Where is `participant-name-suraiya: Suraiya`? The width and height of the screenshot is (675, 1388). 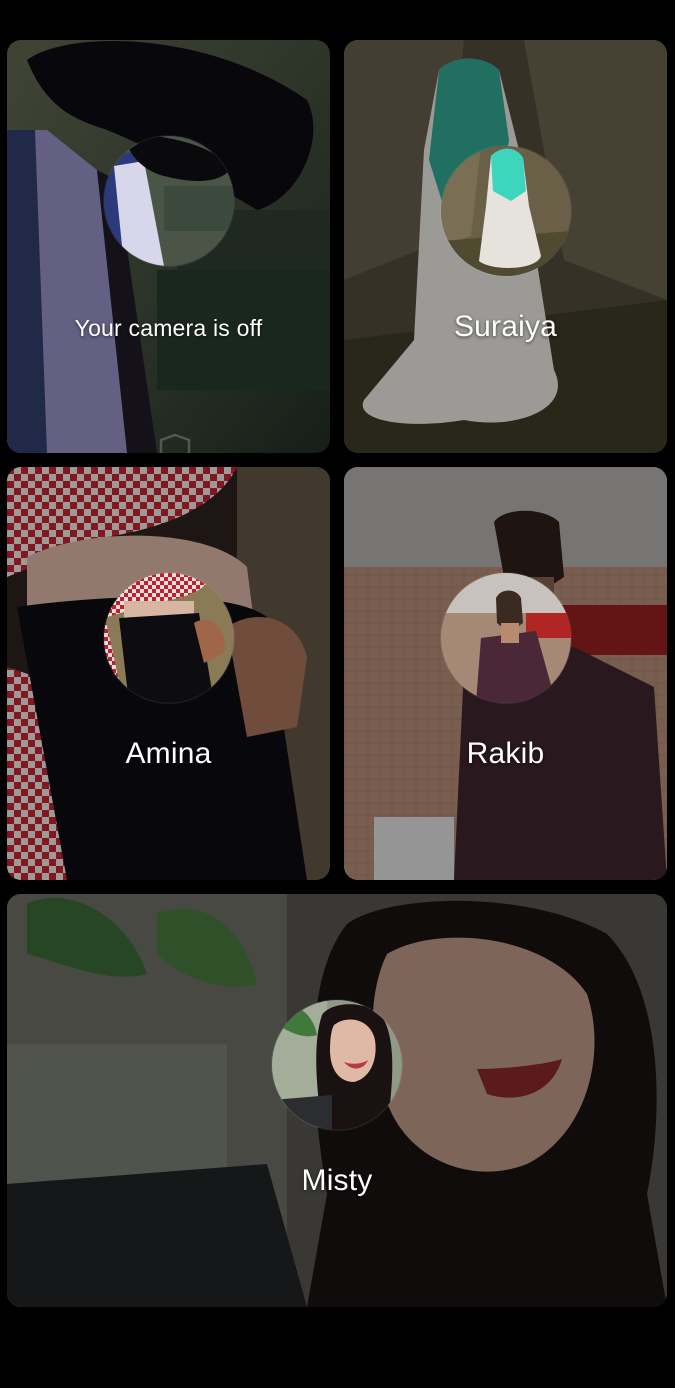 participant-name-suraiya: Suraiya is located at coordinates (505, 326).